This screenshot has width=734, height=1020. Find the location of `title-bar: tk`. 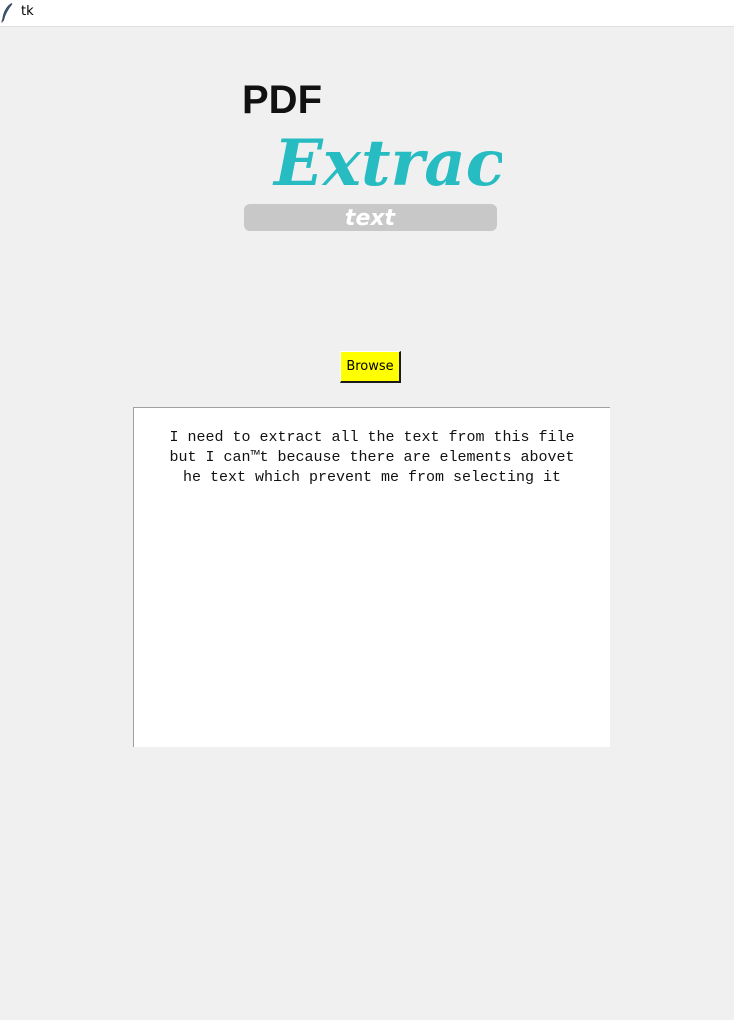

title-bar: tk is located at coordinates (367, 13).